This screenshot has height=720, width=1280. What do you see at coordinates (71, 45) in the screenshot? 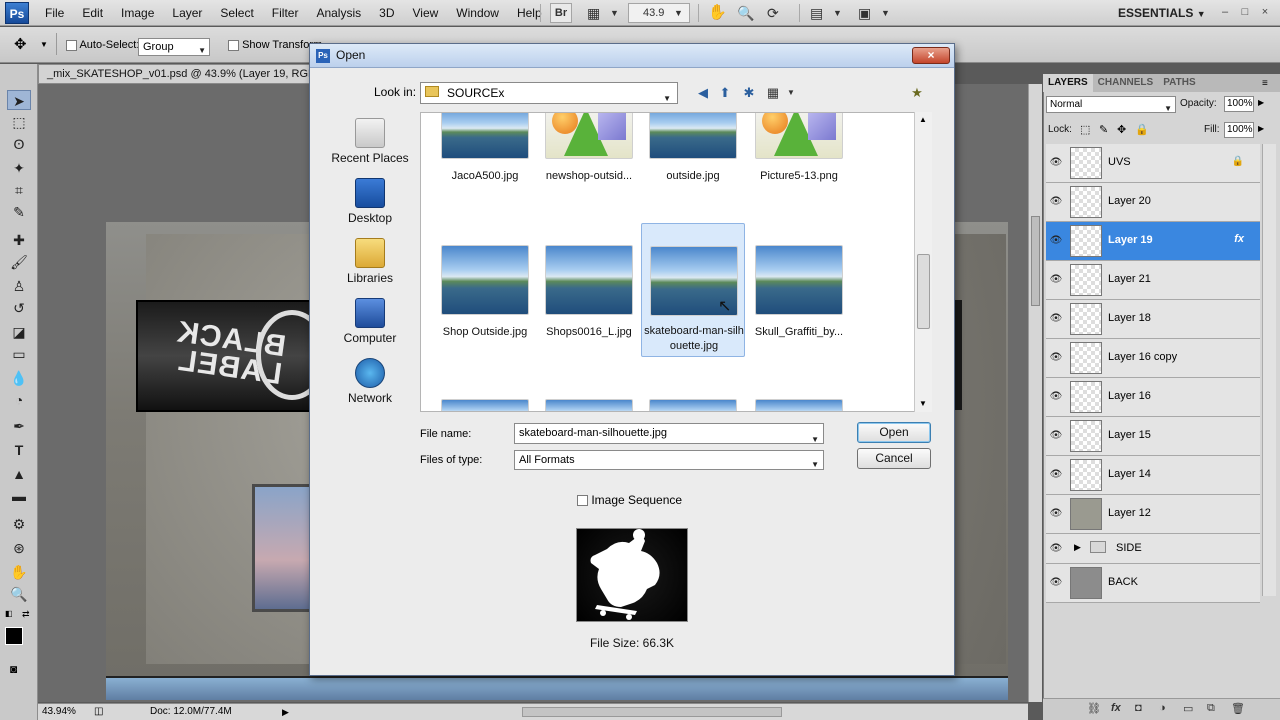
I see `auto-select-checkbox` at bounding box center [71, 45].